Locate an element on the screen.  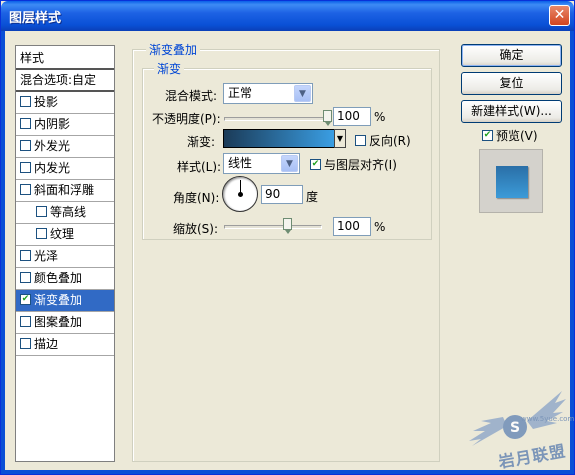
style-item-label: 外发光 is located at coordinates (52, 146).